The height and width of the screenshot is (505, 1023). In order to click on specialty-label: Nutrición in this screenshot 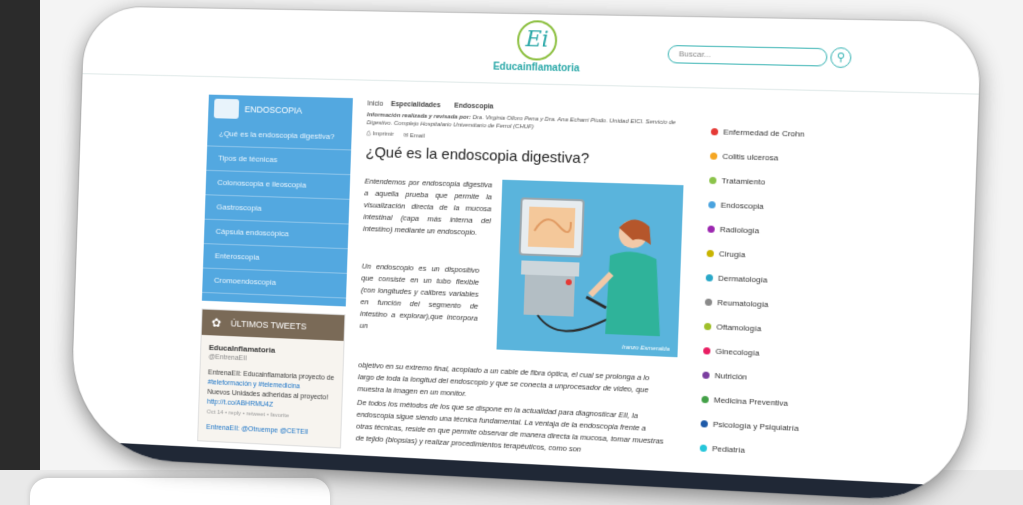, I will do `click(731, 376)`.